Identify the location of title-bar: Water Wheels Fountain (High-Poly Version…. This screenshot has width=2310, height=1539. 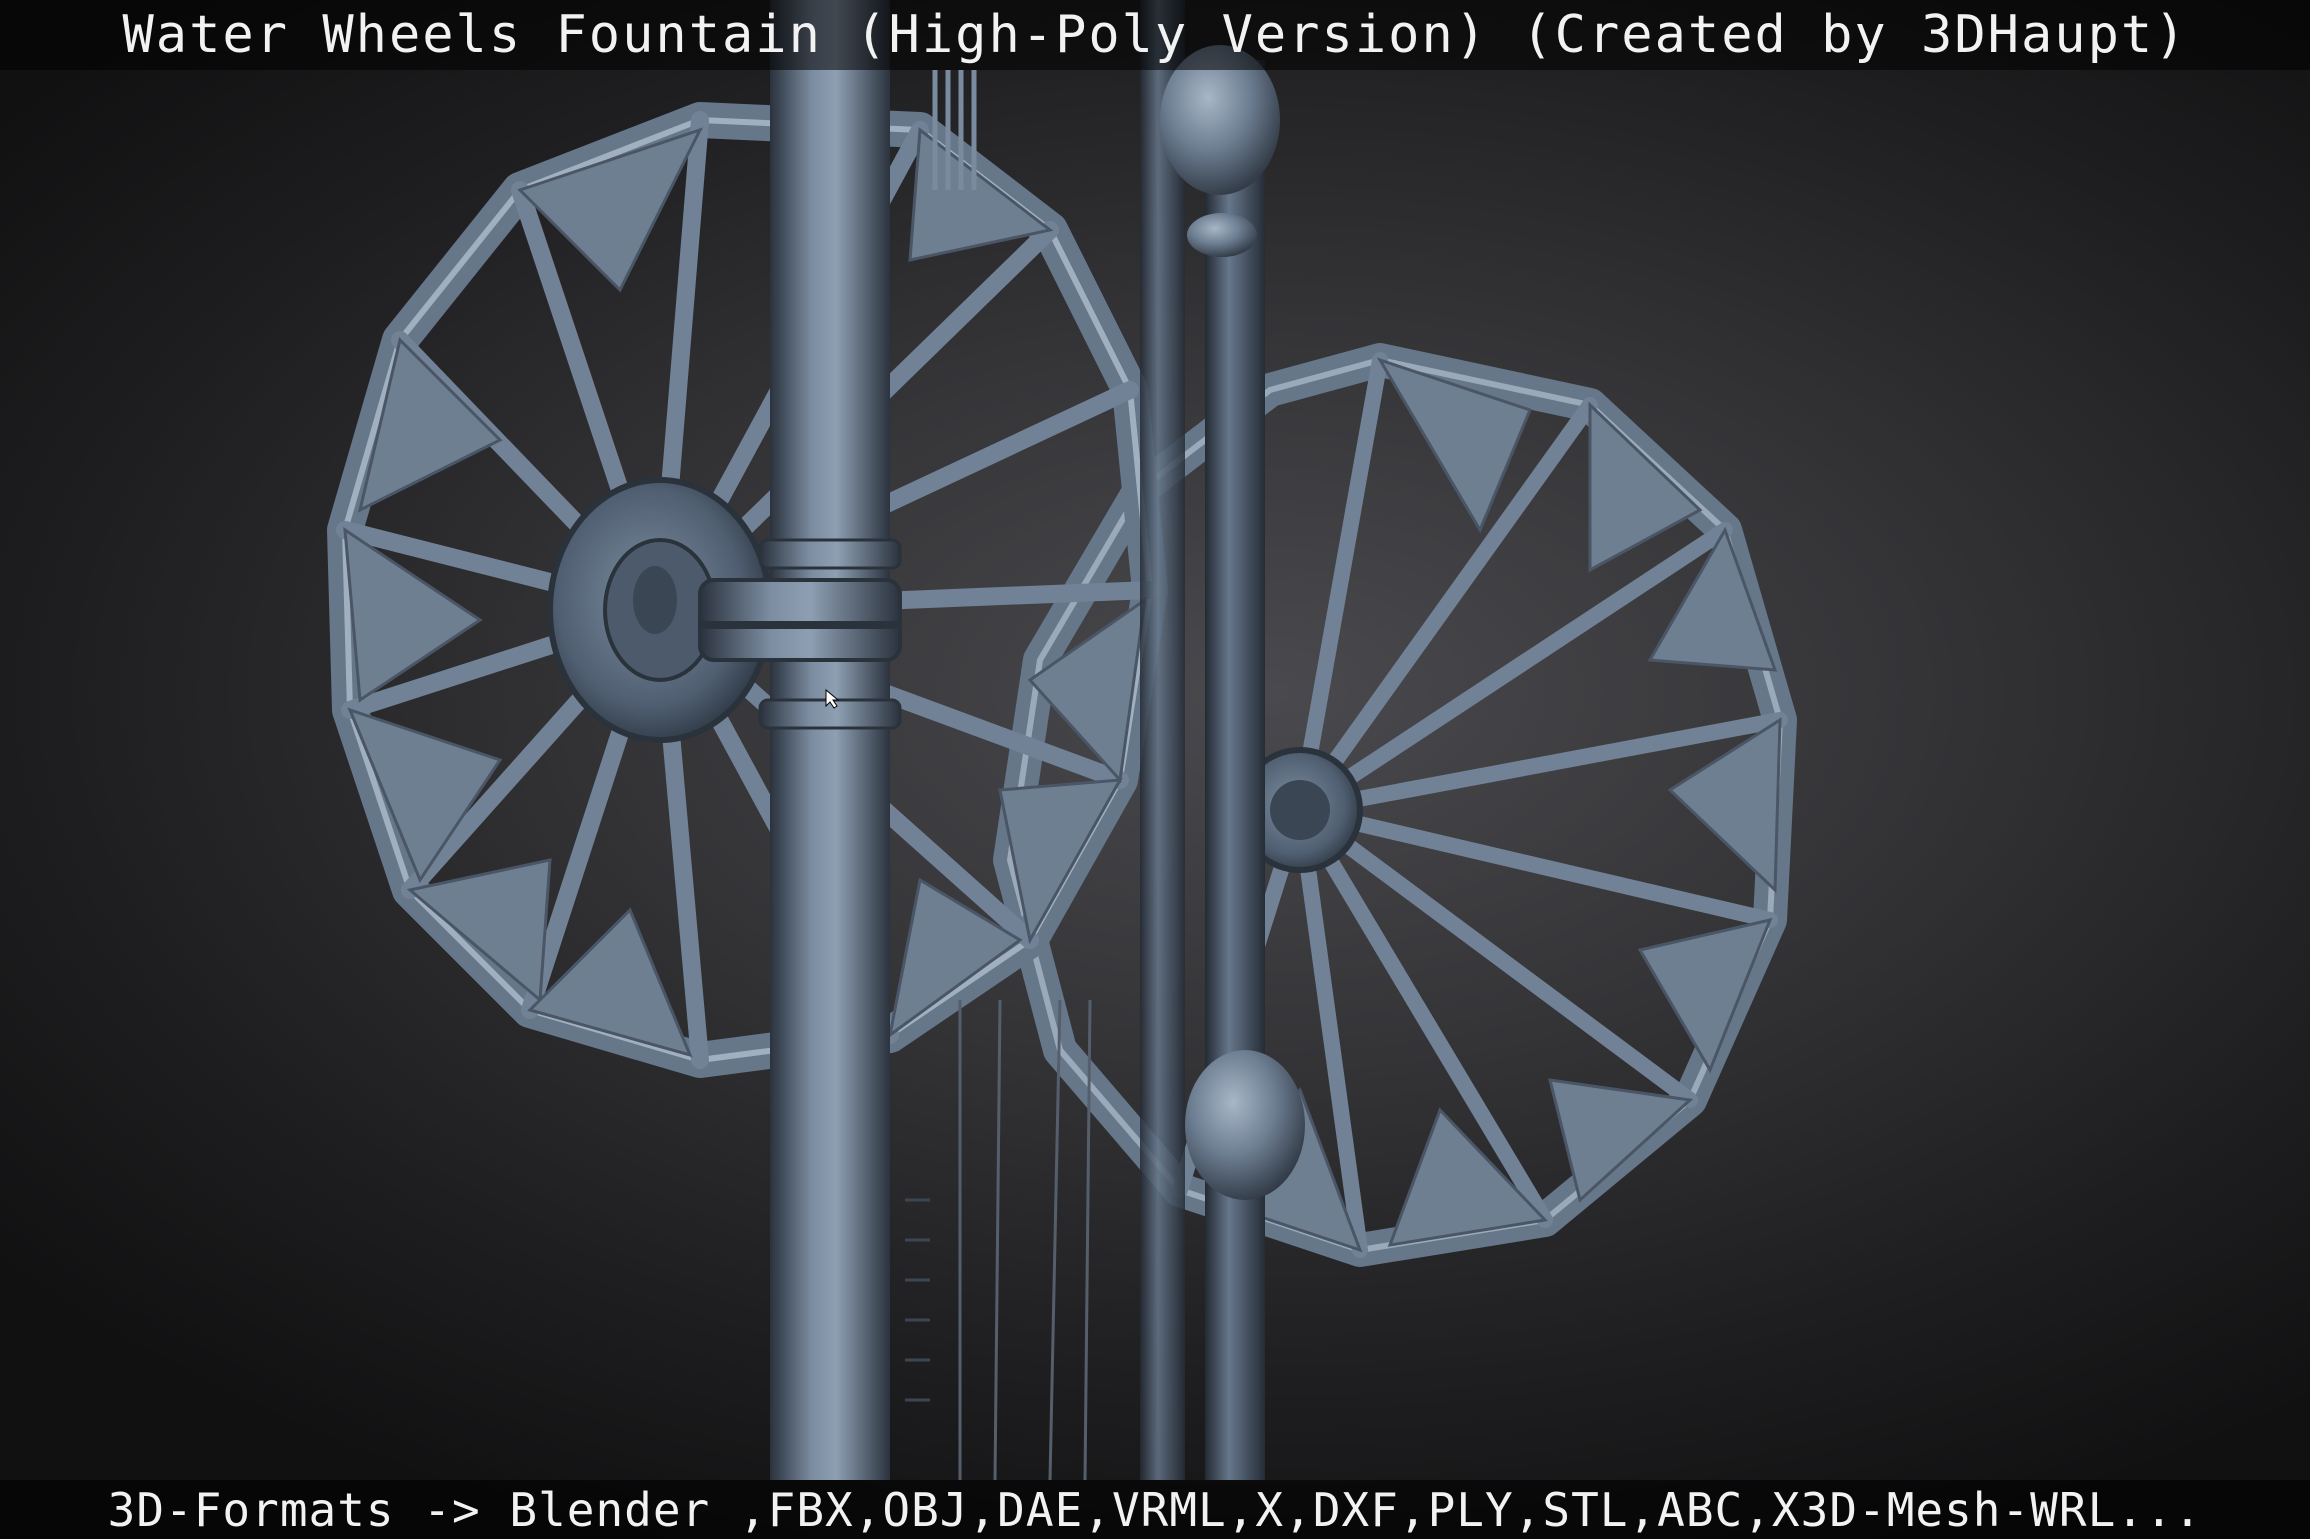
(1155, 35).